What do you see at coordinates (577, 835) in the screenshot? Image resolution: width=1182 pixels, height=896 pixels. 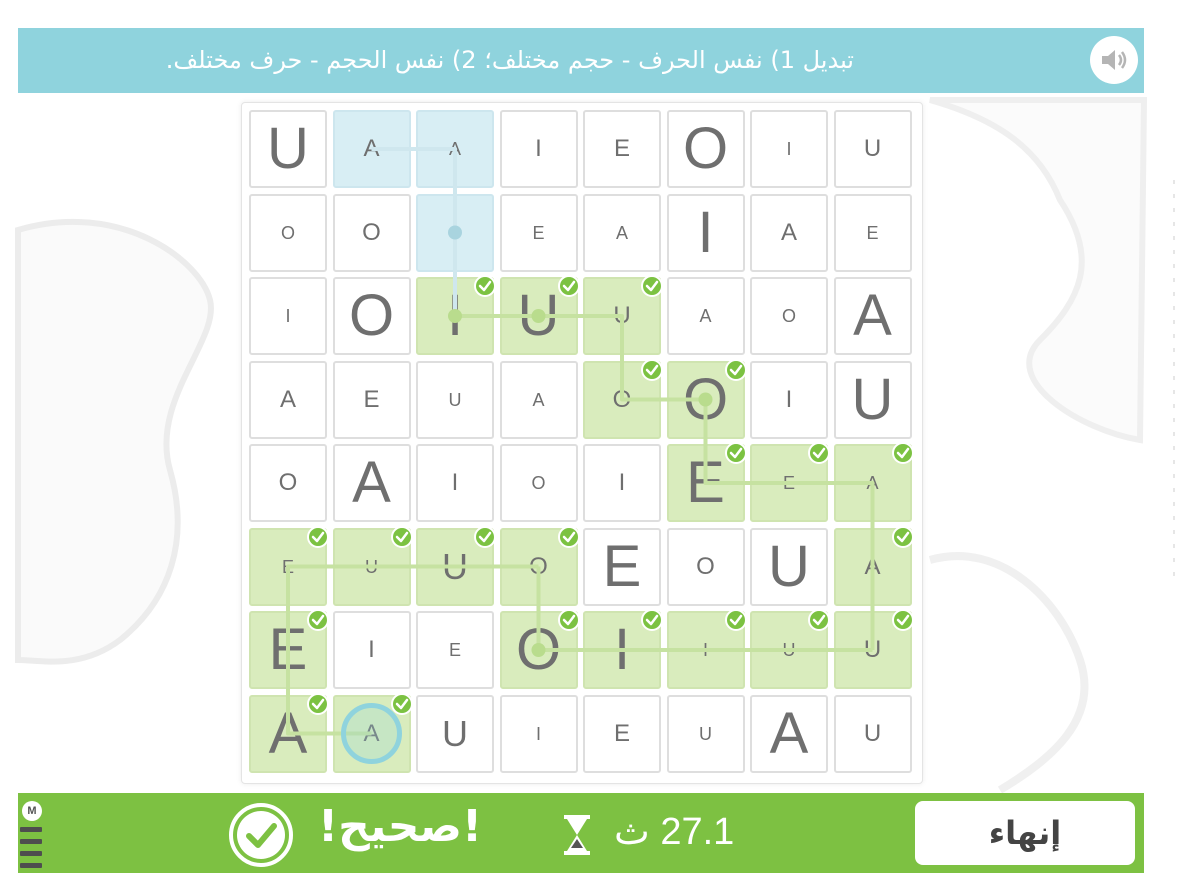 I see `hourglass-icon` at bounding box center [577, 835].